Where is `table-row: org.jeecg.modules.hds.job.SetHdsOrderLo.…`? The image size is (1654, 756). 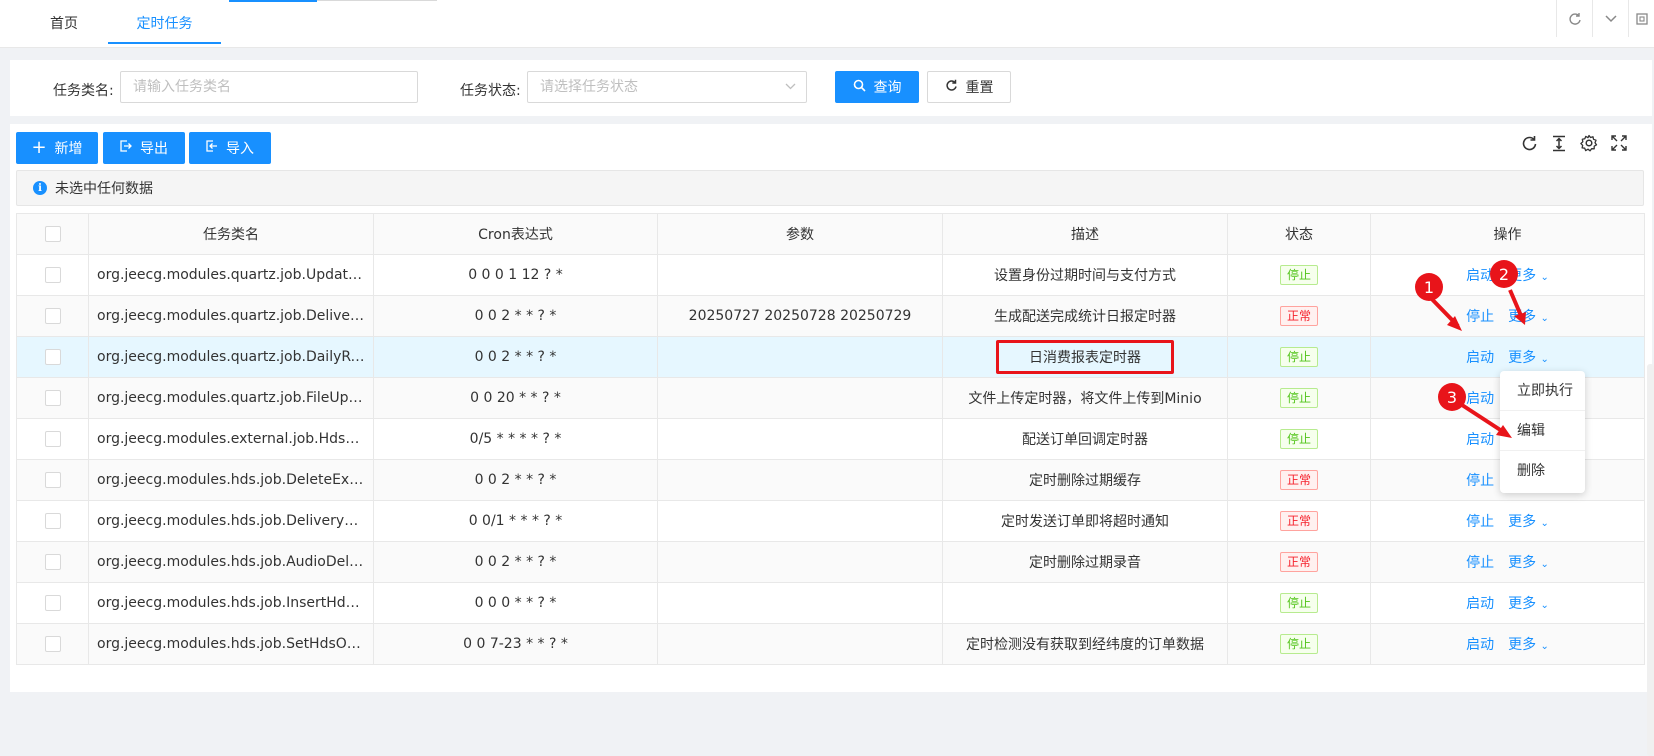
table-row: org.jeecg.modules.hds.job.SetHdsOrderLo.… is located at coordinates (830, 644).